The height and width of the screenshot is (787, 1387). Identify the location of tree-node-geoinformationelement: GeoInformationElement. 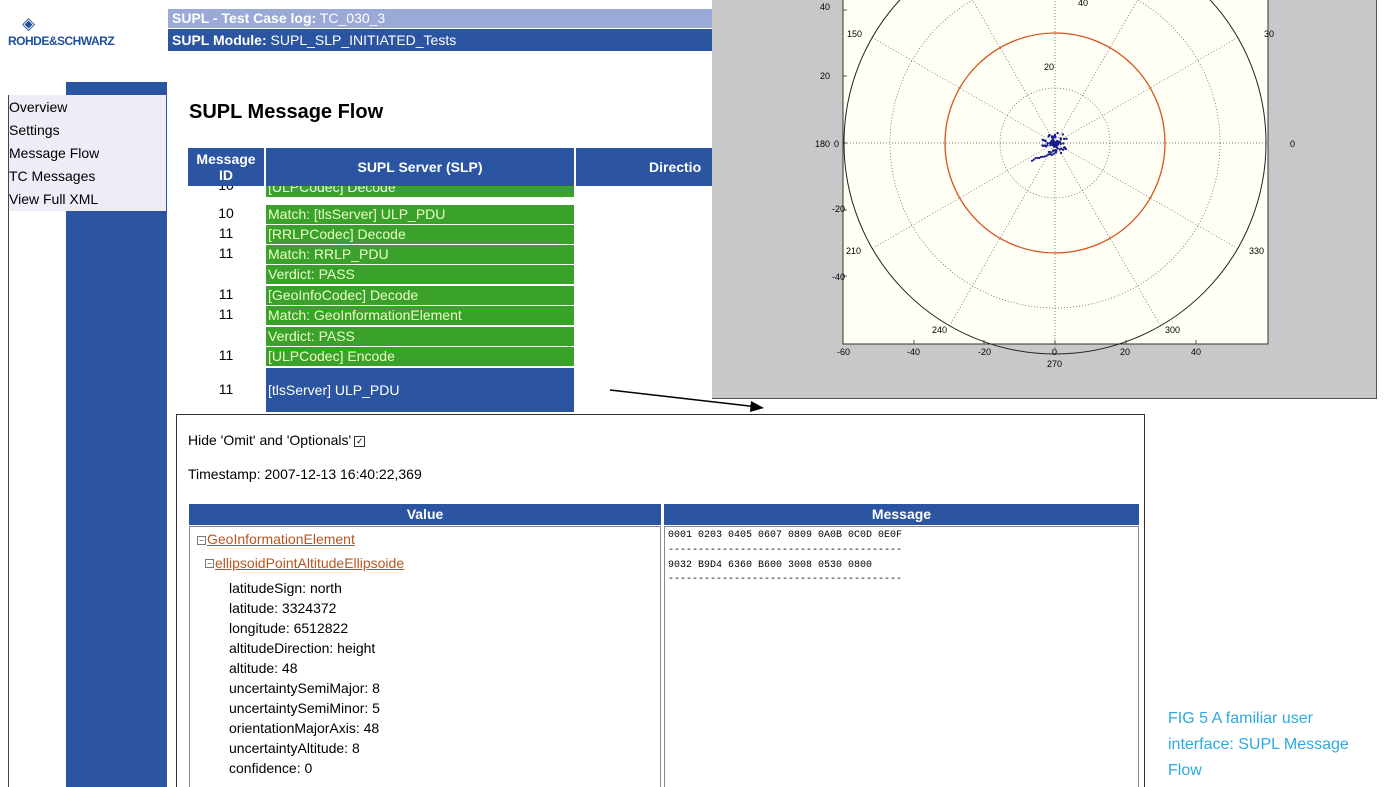
(281, 539).